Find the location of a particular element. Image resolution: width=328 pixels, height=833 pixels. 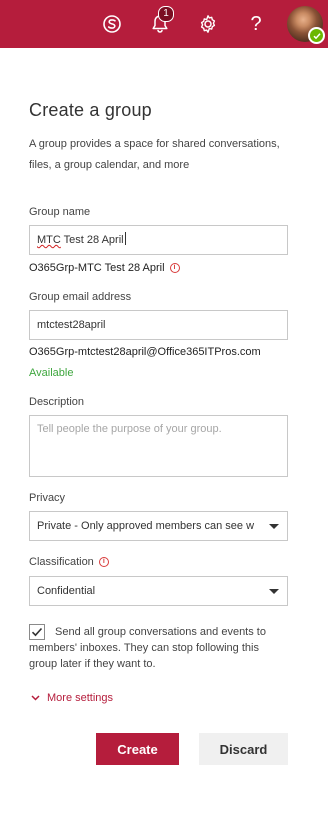

top-bar: 1 ? is located at coordinates (164, 24).